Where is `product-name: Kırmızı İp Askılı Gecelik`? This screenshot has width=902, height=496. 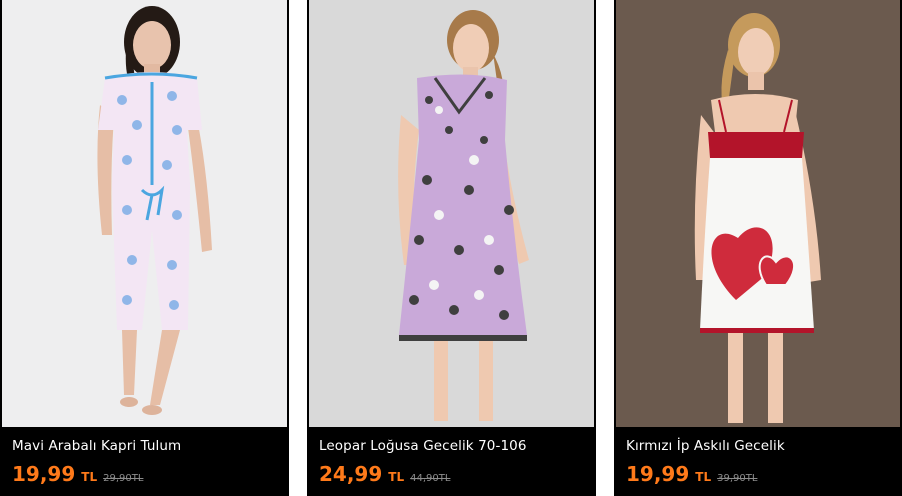 product-name: Kırmızı İp Askılı Gecelik is located at coordinates (705, 446).